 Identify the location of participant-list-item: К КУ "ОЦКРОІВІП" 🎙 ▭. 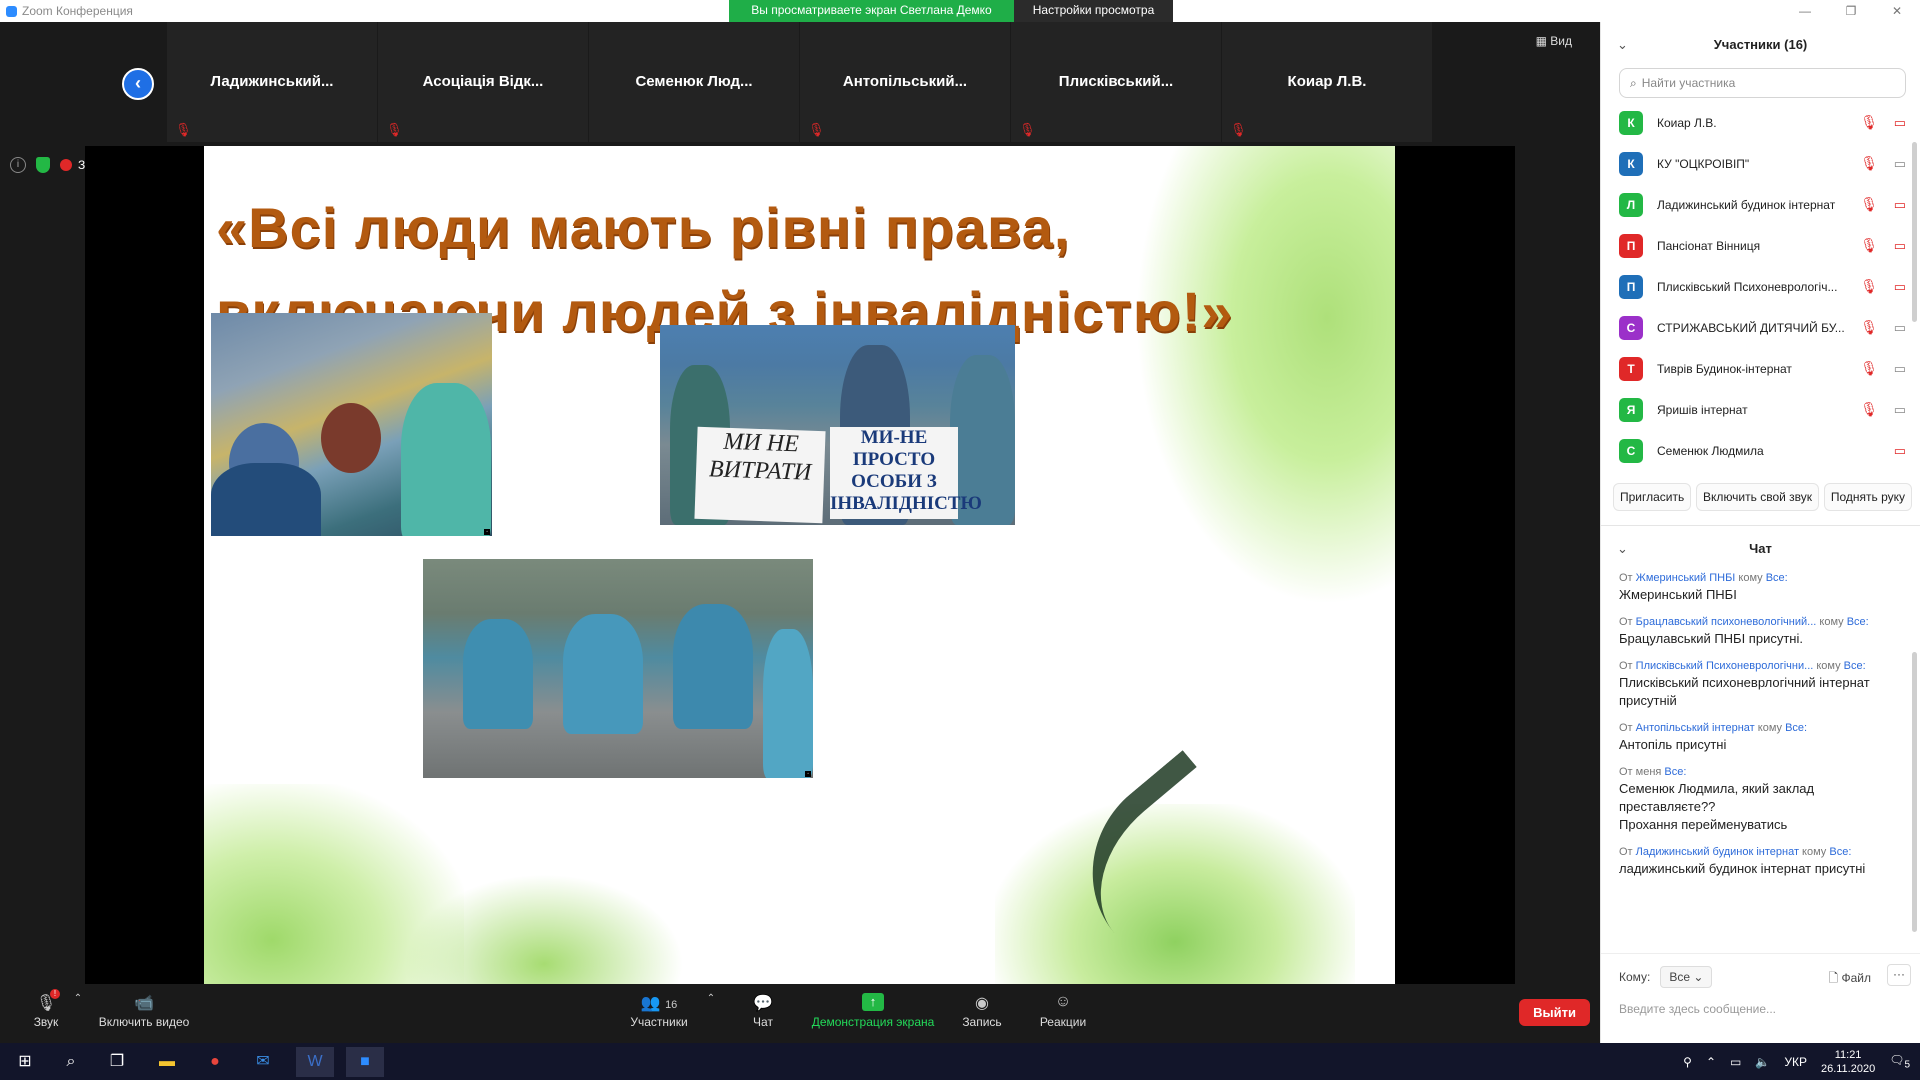
(1760, 163).